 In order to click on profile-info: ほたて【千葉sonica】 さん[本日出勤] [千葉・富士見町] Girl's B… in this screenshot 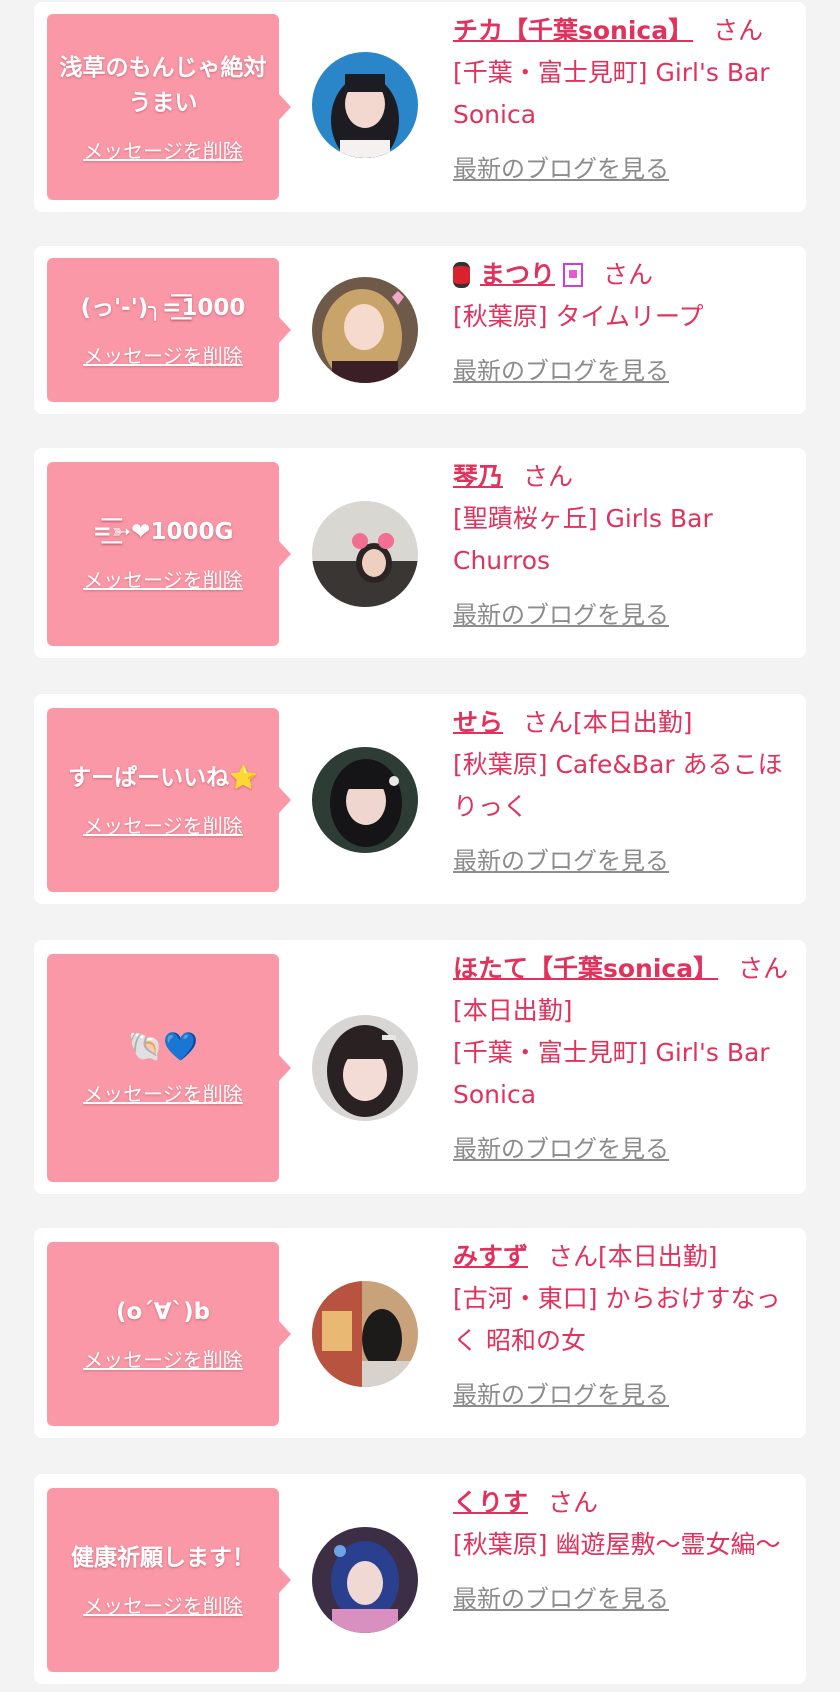, I will do `click(623, 1059)`.